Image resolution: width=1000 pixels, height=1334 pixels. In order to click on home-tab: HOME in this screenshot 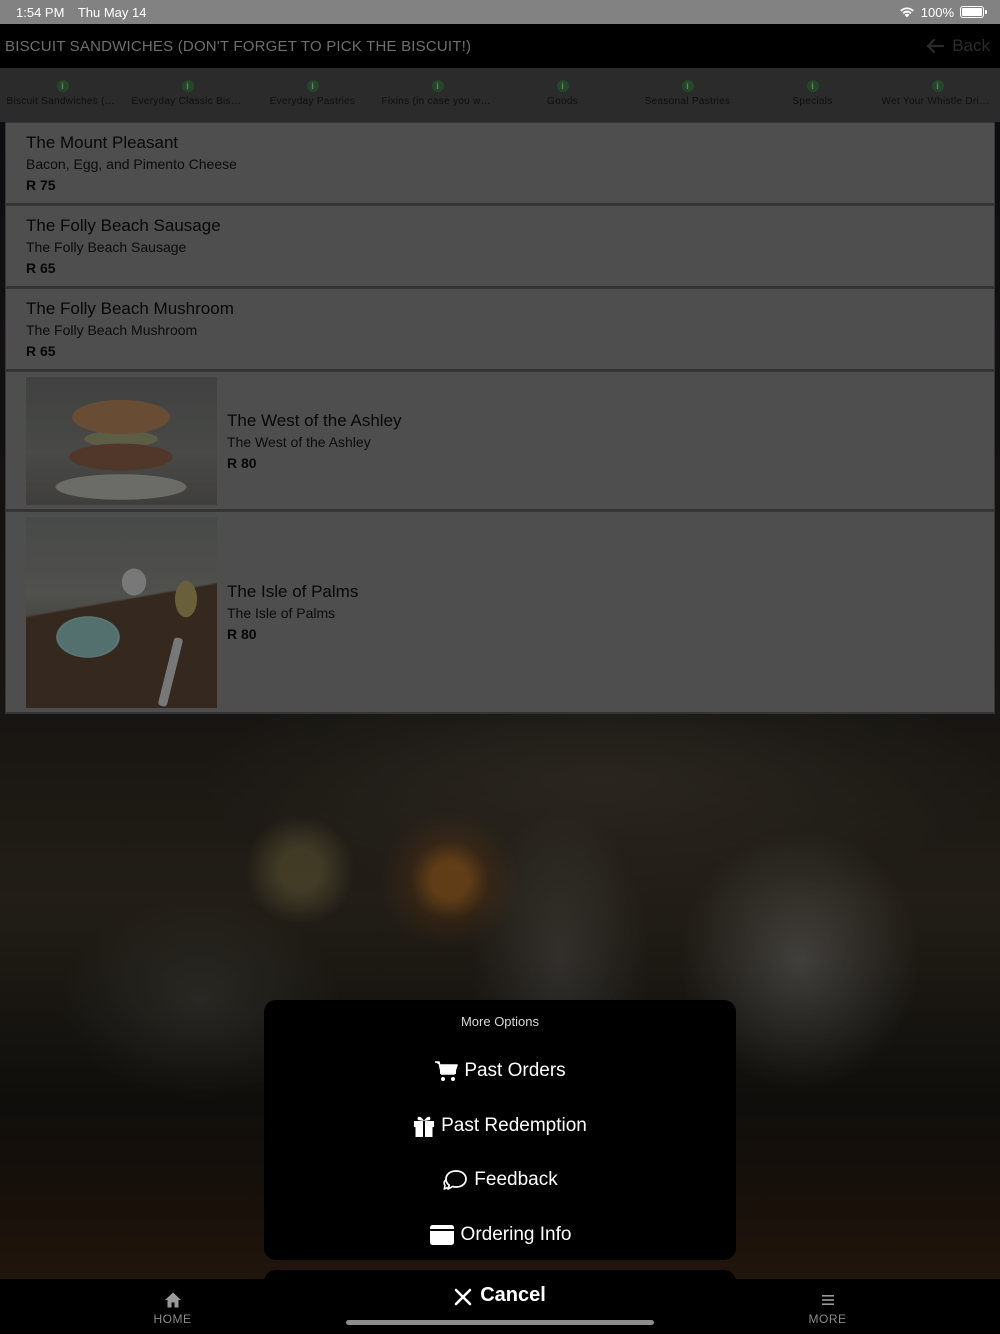, I will do `click(172, 1306)`.